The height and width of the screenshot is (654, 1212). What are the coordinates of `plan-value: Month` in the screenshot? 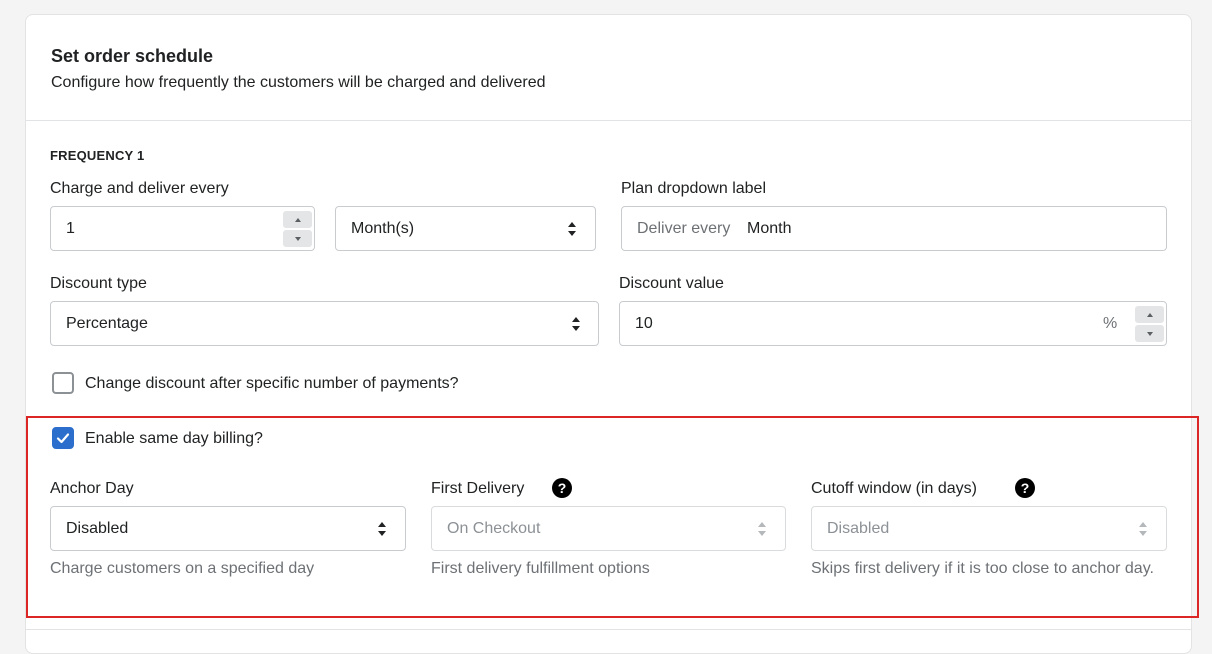 It's located at (769, 228).